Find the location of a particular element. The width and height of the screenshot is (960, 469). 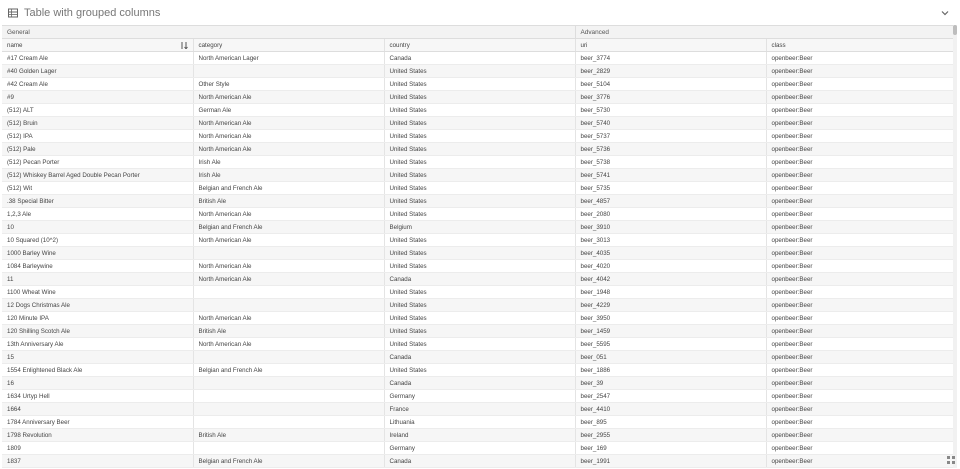

cell-uri: beer_895 is located at coordinates (670, 422).